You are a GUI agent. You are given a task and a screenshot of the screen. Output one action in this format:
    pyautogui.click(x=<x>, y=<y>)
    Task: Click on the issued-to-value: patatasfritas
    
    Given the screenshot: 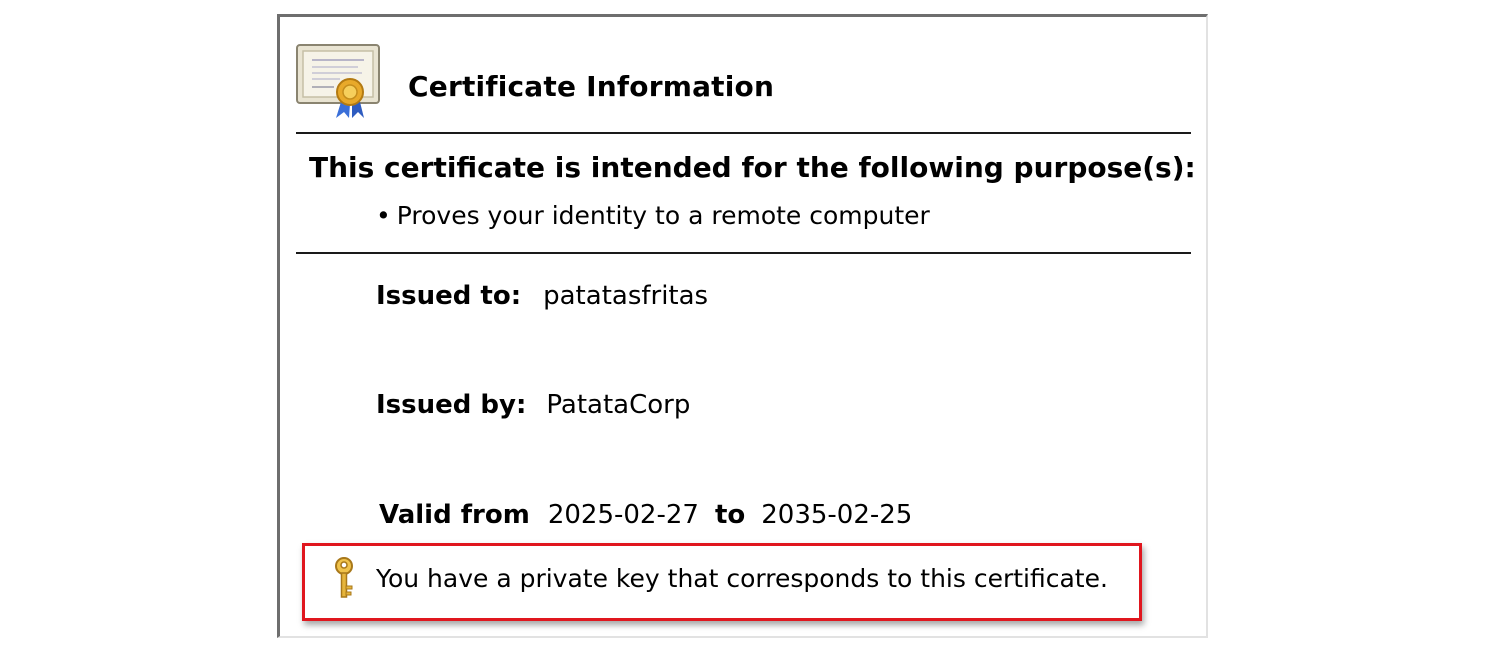 What is the action you would take?
    pyautogui.click(x=626, y=296)
    